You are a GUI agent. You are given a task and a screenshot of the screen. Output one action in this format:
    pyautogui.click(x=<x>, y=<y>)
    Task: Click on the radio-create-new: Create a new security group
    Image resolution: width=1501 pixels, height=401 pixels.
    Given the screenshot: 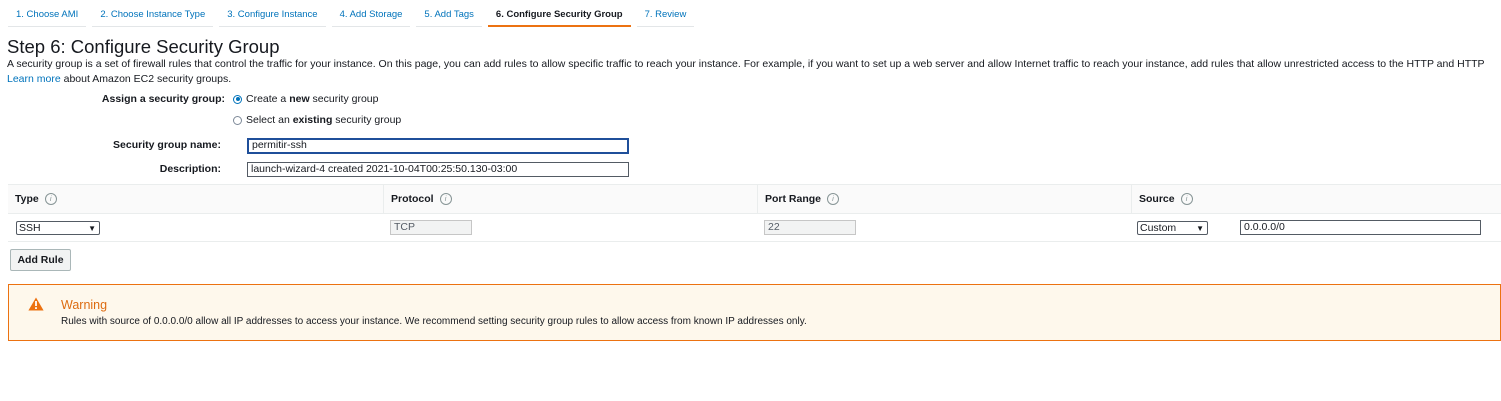 What is the action you would take?
    pyautogui.click(x=306, y=99)
    